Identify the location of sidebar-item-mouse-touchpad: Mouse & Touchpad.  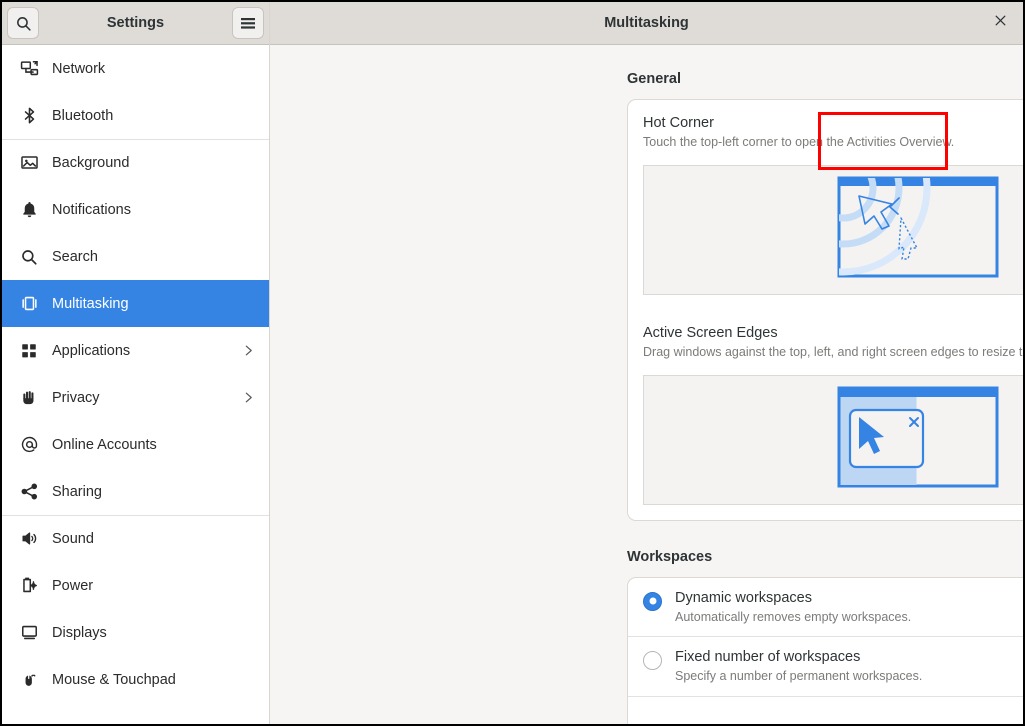
(135, 679).